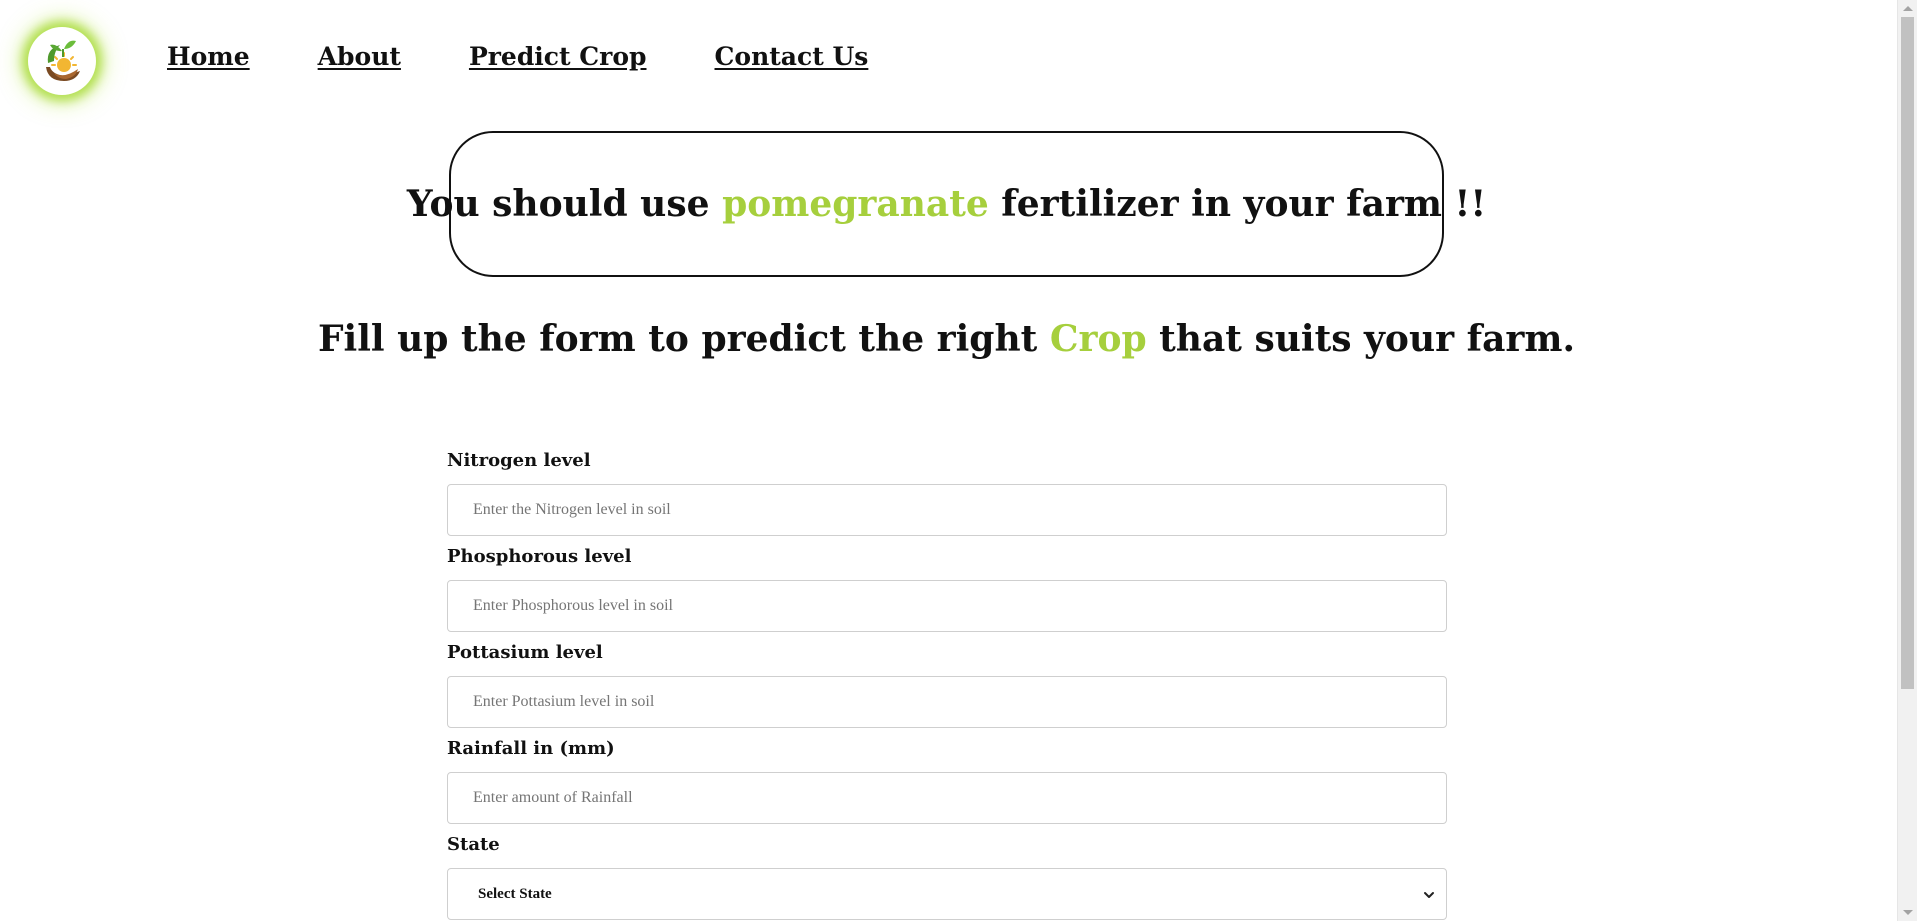 This screenshot has height=921, width=1917. What do you see at coordinates (515, 893) in the screenshot?
I see `state-select-value: Select State` at bounding box center [515, 893].